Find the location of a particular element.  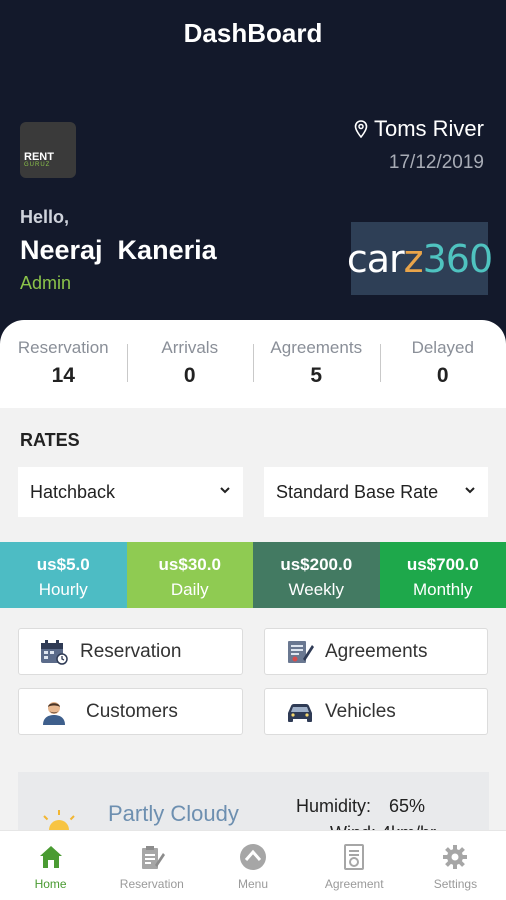

price-monthly: us$700.0 Monthly is located at coordinates (442, 575).